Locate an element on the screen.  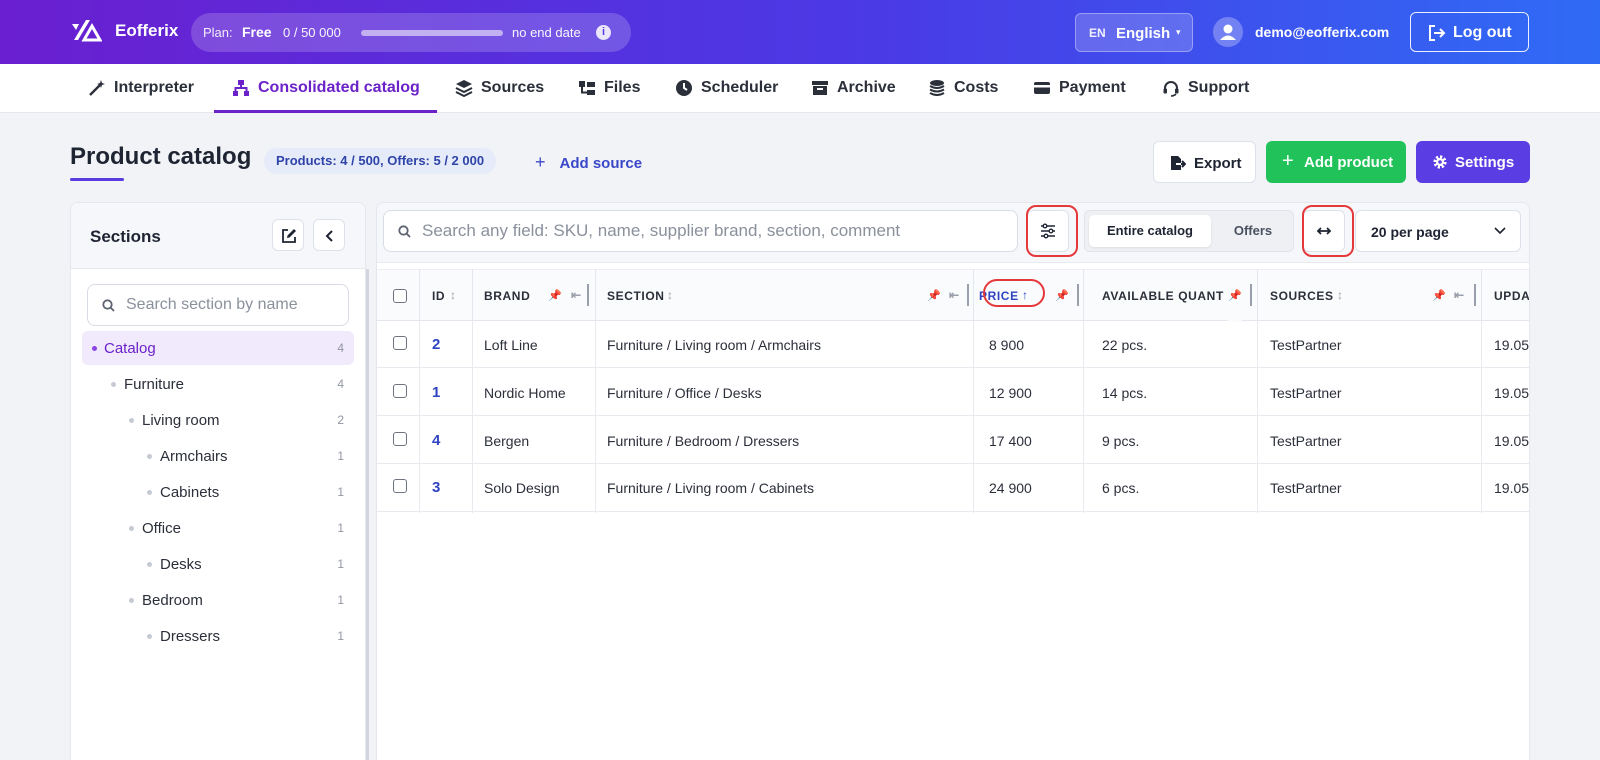
nav-label: Payment is located at coordinates (1092, 87).